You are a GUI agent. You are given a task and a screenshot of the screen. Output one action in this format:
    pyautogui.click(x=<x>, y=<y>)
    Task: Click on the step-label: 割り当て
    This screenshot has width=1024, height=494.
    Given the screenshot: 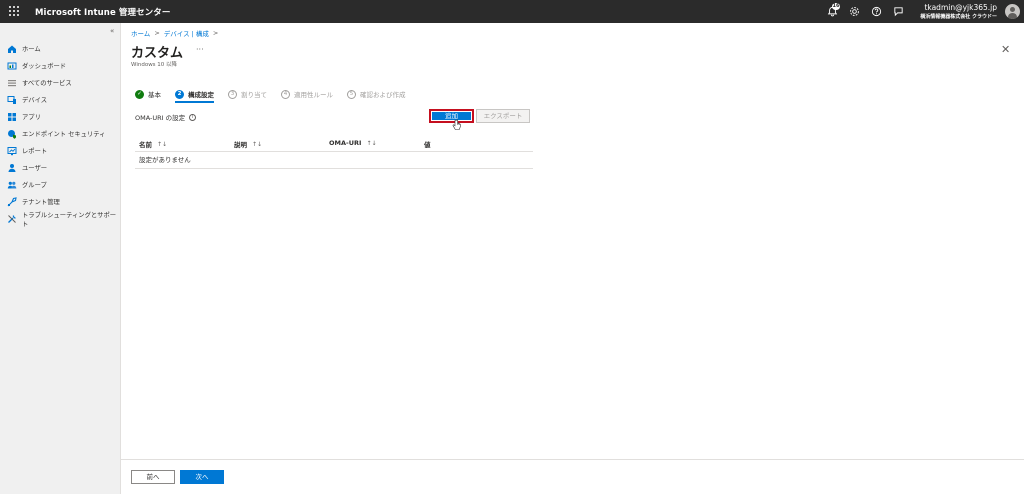 What is the action you would take?
    pyautogui.click(x=254, y=95)
    